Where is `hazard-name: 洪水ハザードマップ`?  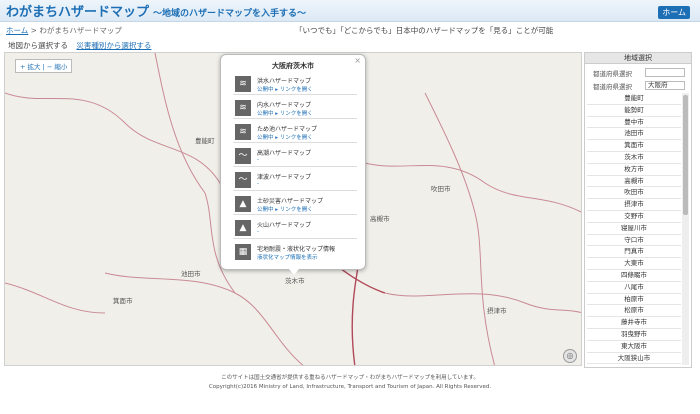 hazard-name: 洪水ハザードマップ is located at coordinates (284, 81).